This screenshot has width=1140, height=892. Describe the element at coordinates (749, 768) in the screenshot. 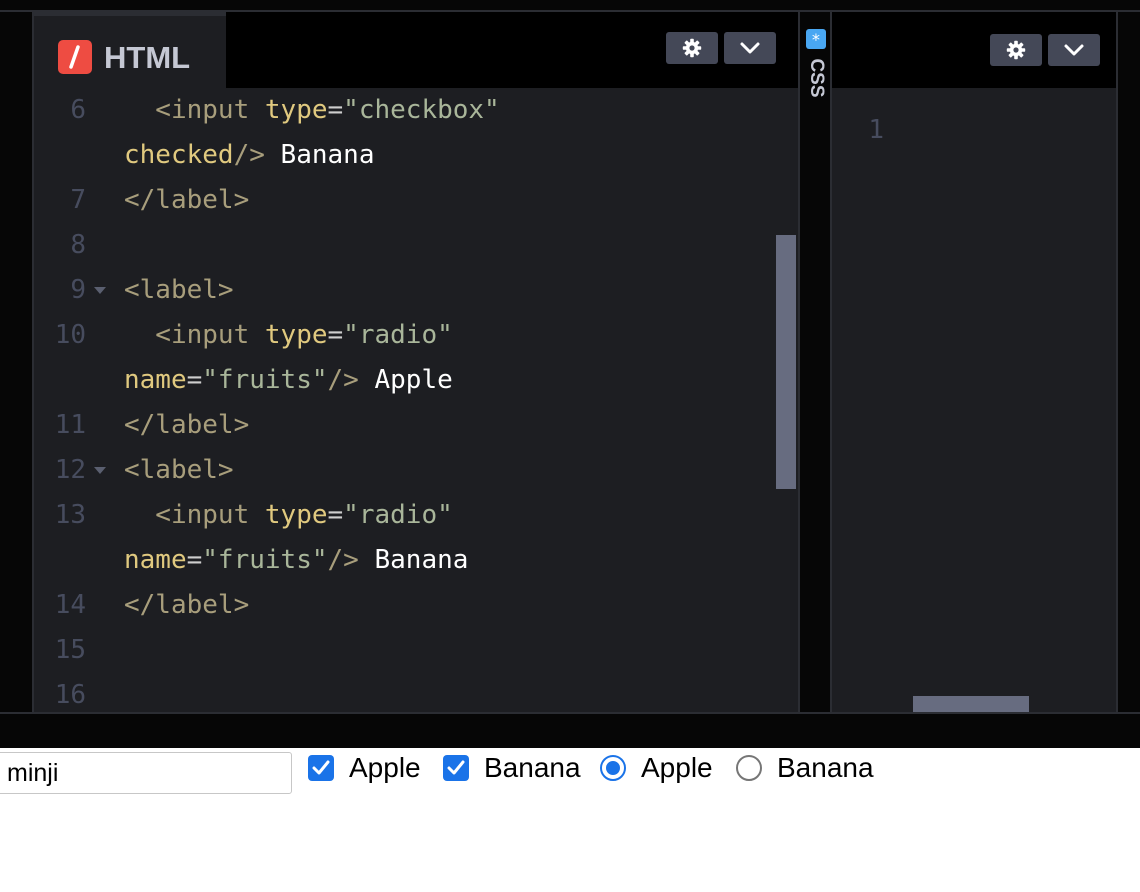

I see `banana-radio` at that location.